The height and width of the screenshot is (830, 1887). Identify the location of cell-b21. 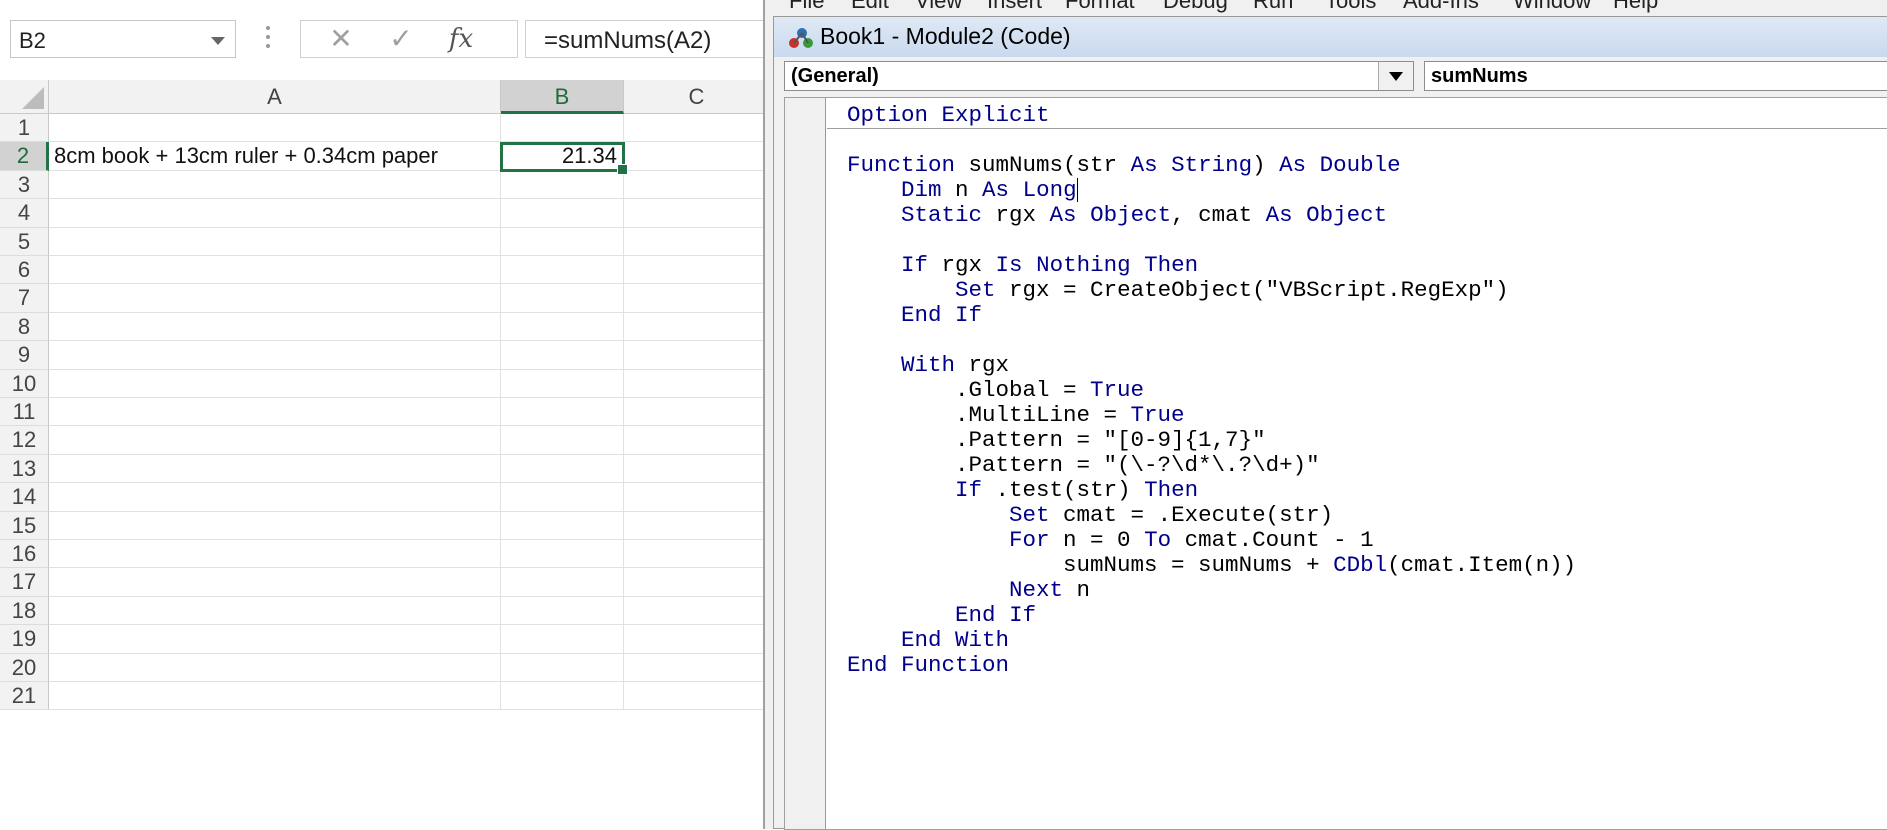
(562, 696).